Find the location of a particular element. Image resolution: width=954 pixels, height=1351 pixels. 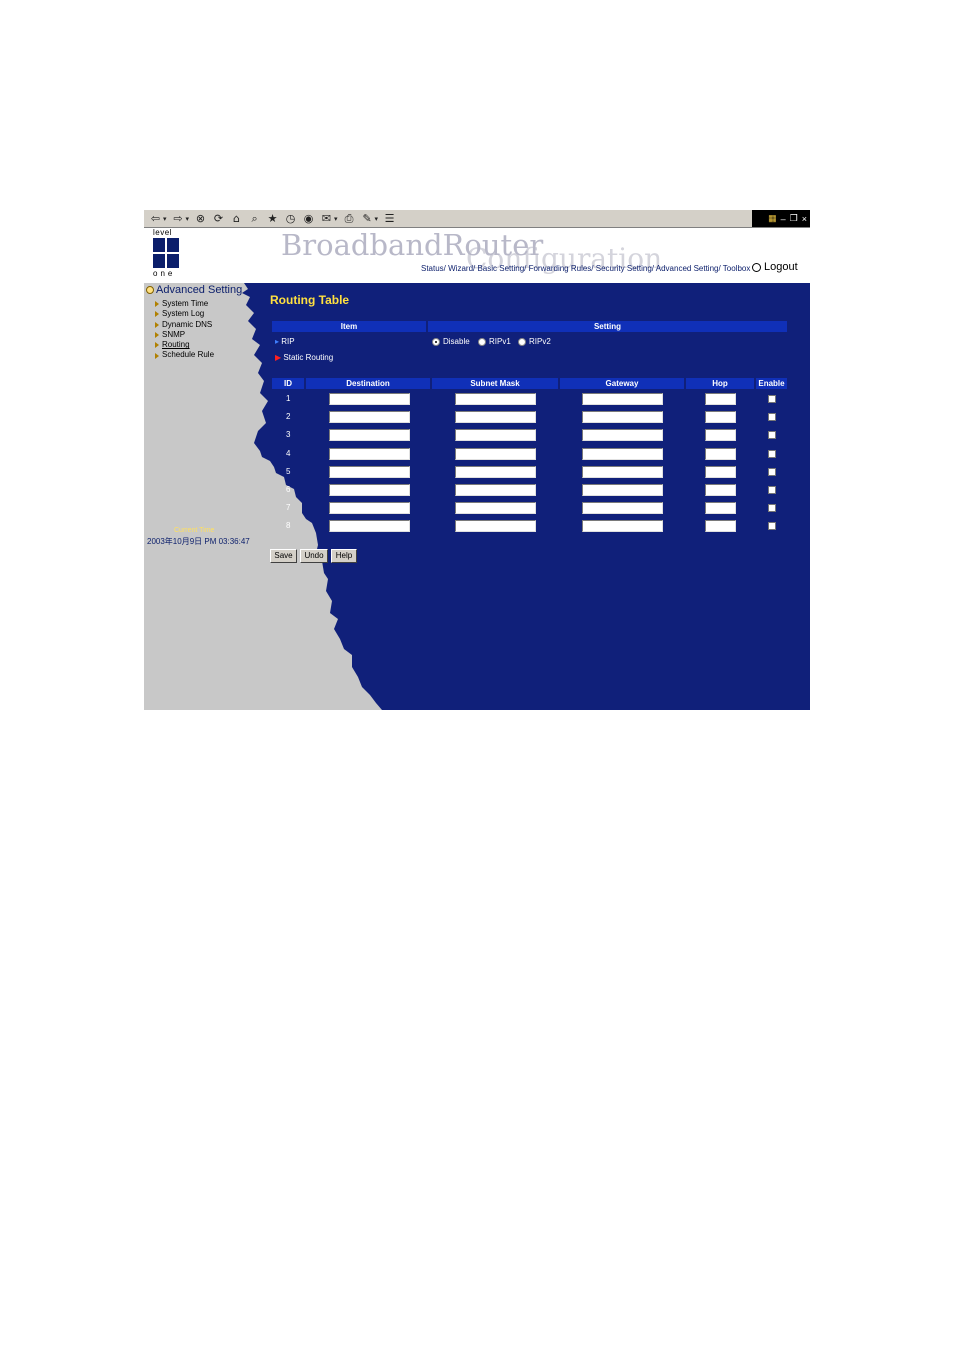

help-button: Help is located at coordinates (344, 556).